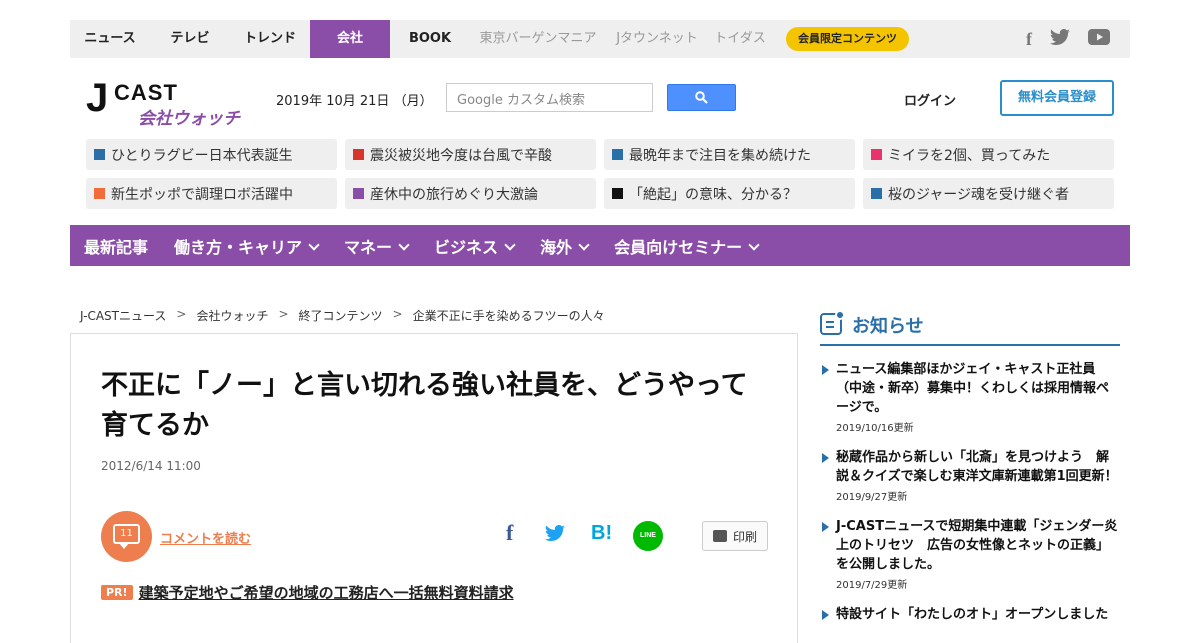  What do you see at coordinates (110, 39) in the screenshot?
I see `topnav-item-news: ニュース` at bounding box center [110, 39].